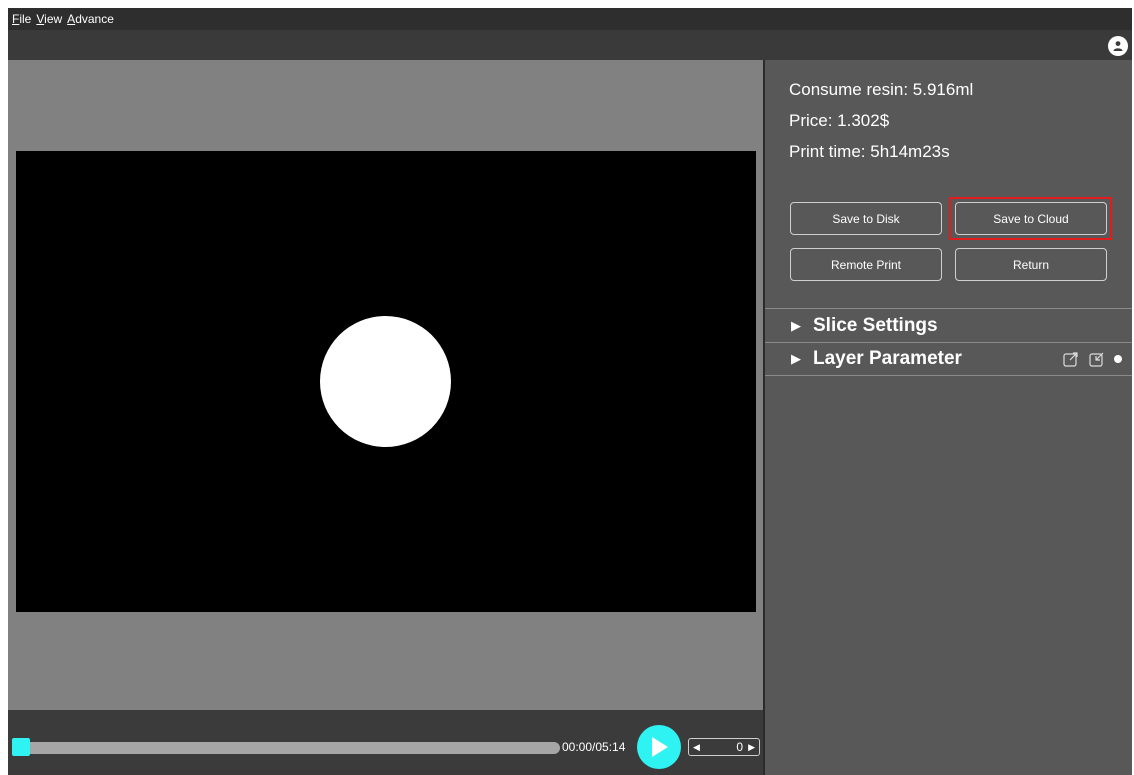 This screenshot has width=1134, height=775. I want to click on highlight-box, so click(1030, 218).